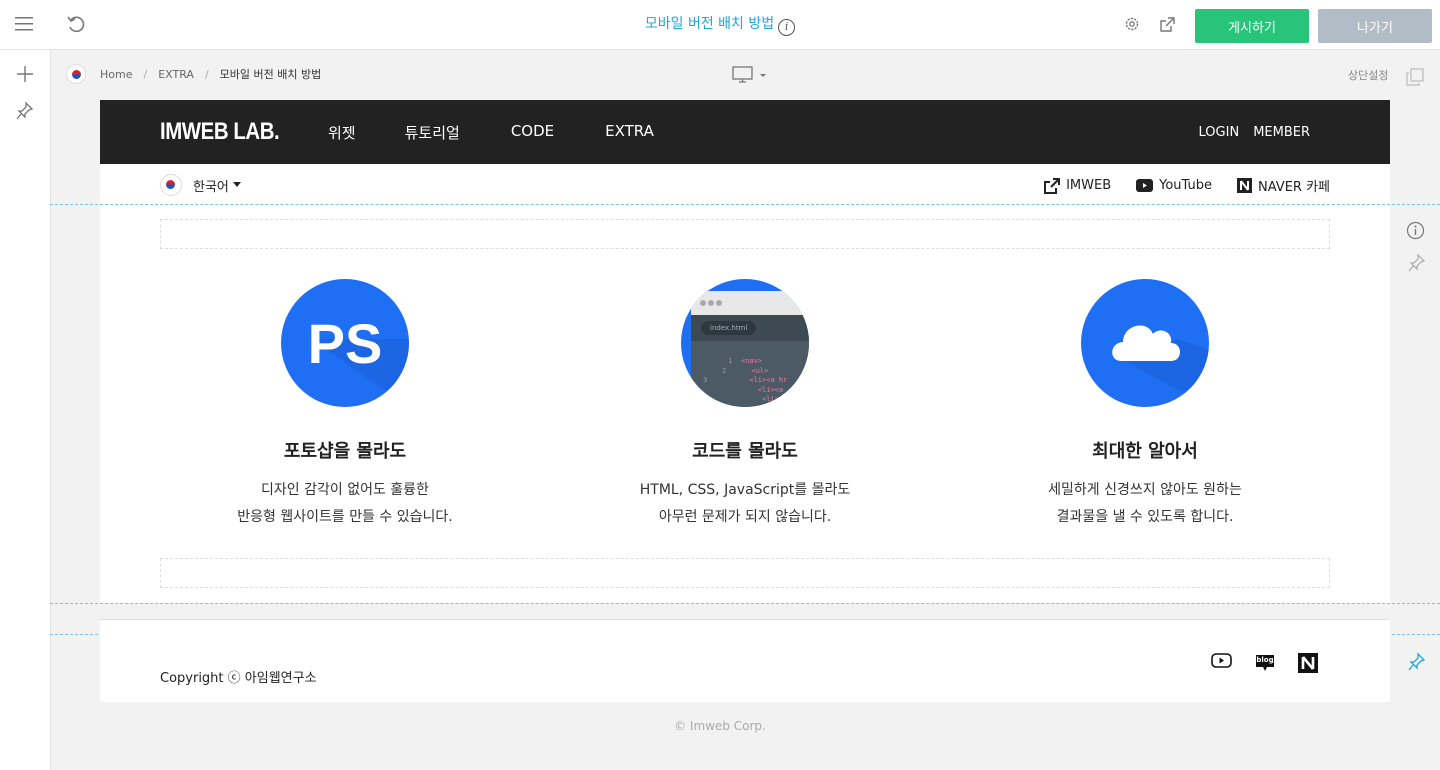 The height and width of the screenshot is (770, 1440). Describe the element at coordinates (1294, 187) in the screenshot. I see `naver-cafe-label: NAVER 카페` at that location.